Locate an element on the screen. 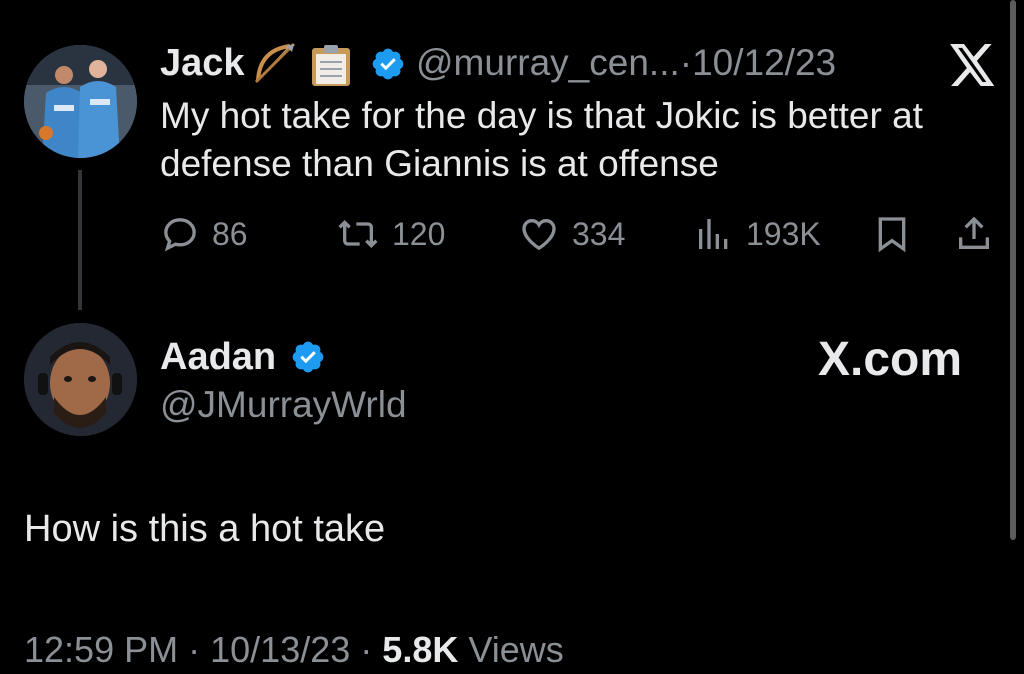  parent-date: 10/12/23 is located at coordinates (764, 62).